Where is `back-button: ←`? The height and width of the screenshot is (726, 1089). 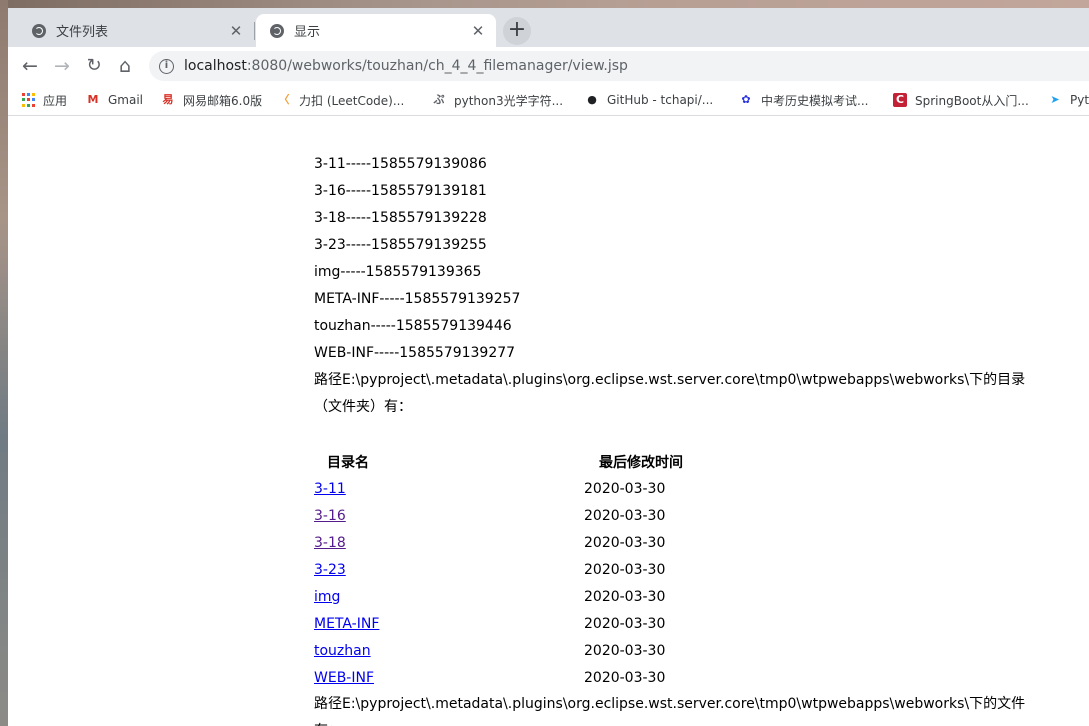
back-button: ← is located at coordinates (30, 66).